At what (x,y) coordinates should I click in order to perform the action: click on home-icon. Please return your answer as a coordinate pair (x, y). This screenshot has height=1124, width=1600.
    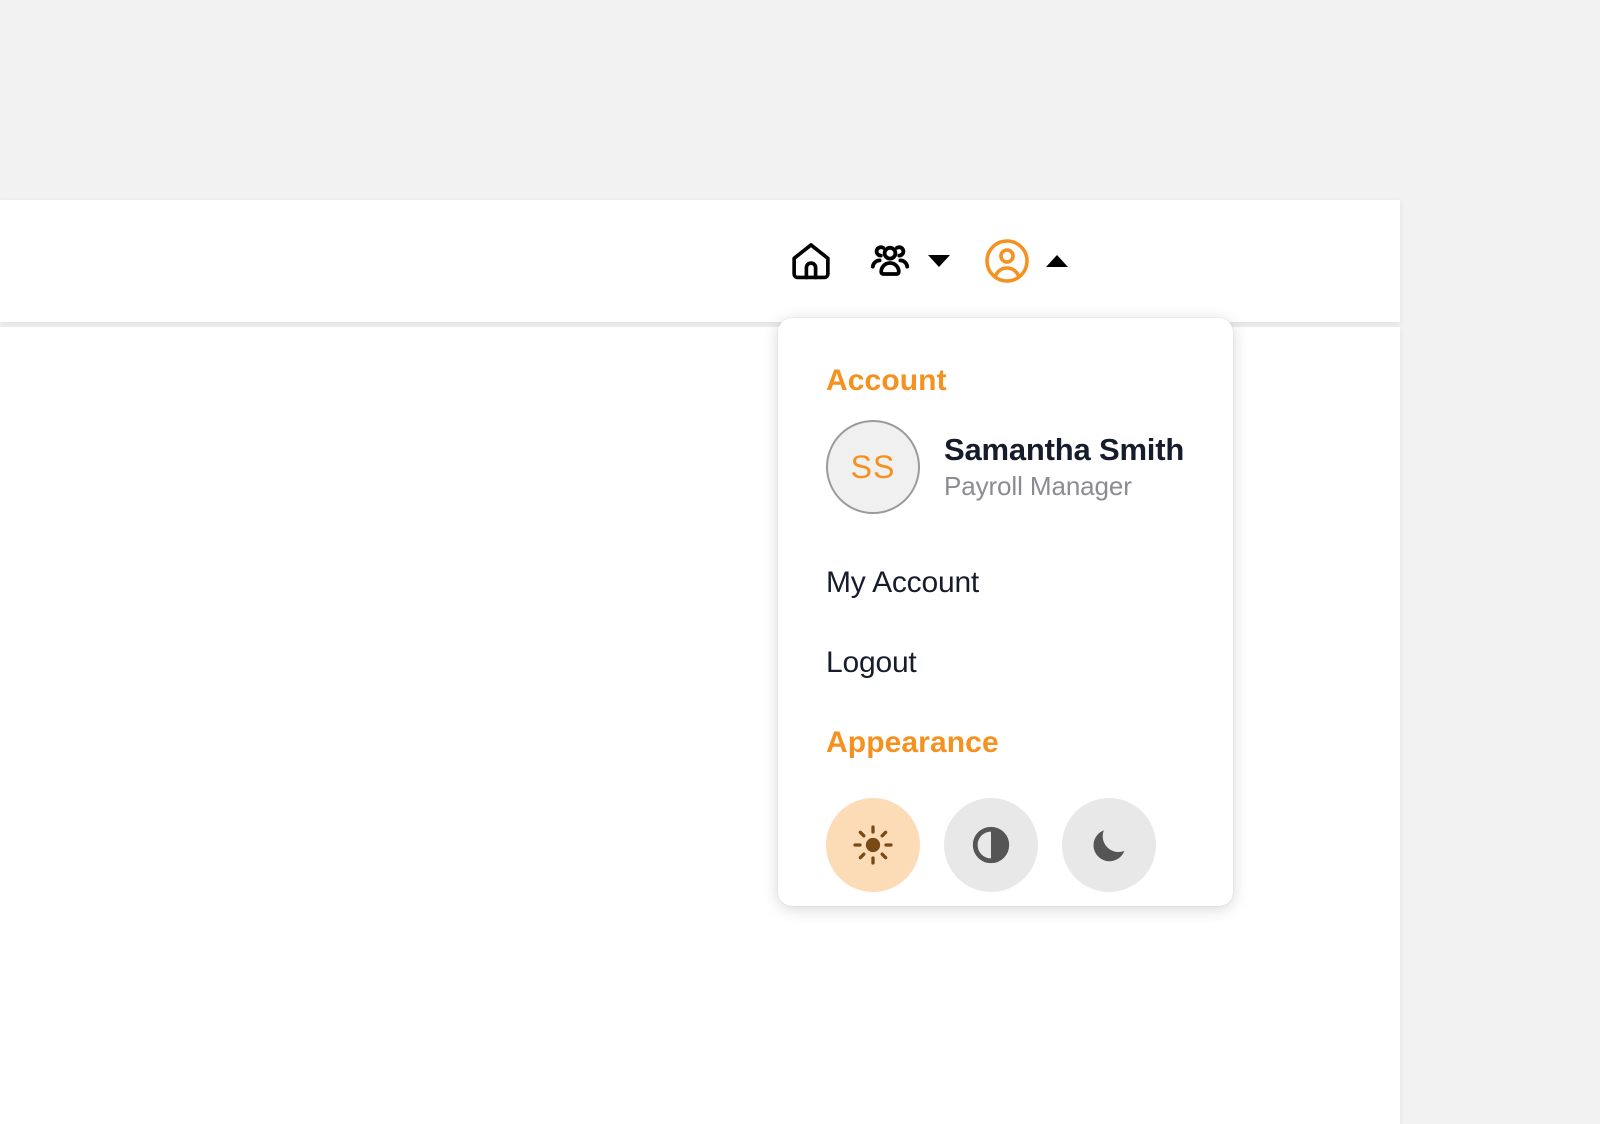
    Looking at the image, I should click on (811, 261).